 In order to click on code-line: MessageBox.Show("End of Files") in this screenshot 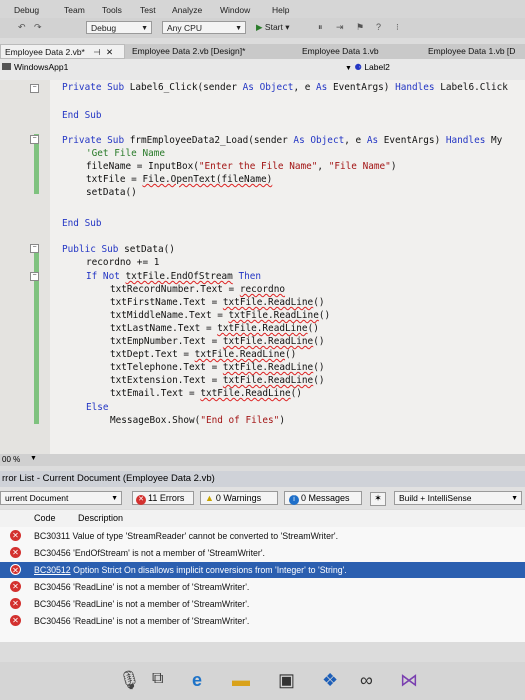, I will do `click(197, 420)`.